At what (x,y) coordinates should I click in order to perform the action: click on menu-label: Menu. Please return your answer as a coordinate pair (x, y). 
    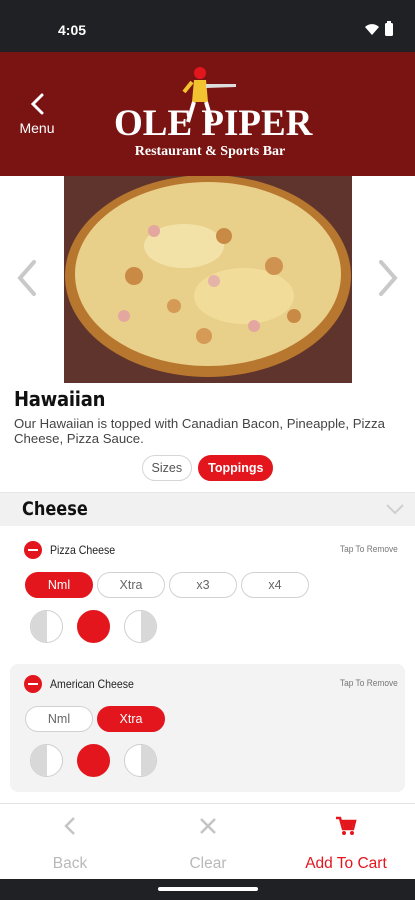
    Looking at the image, I should click on (37, 128).